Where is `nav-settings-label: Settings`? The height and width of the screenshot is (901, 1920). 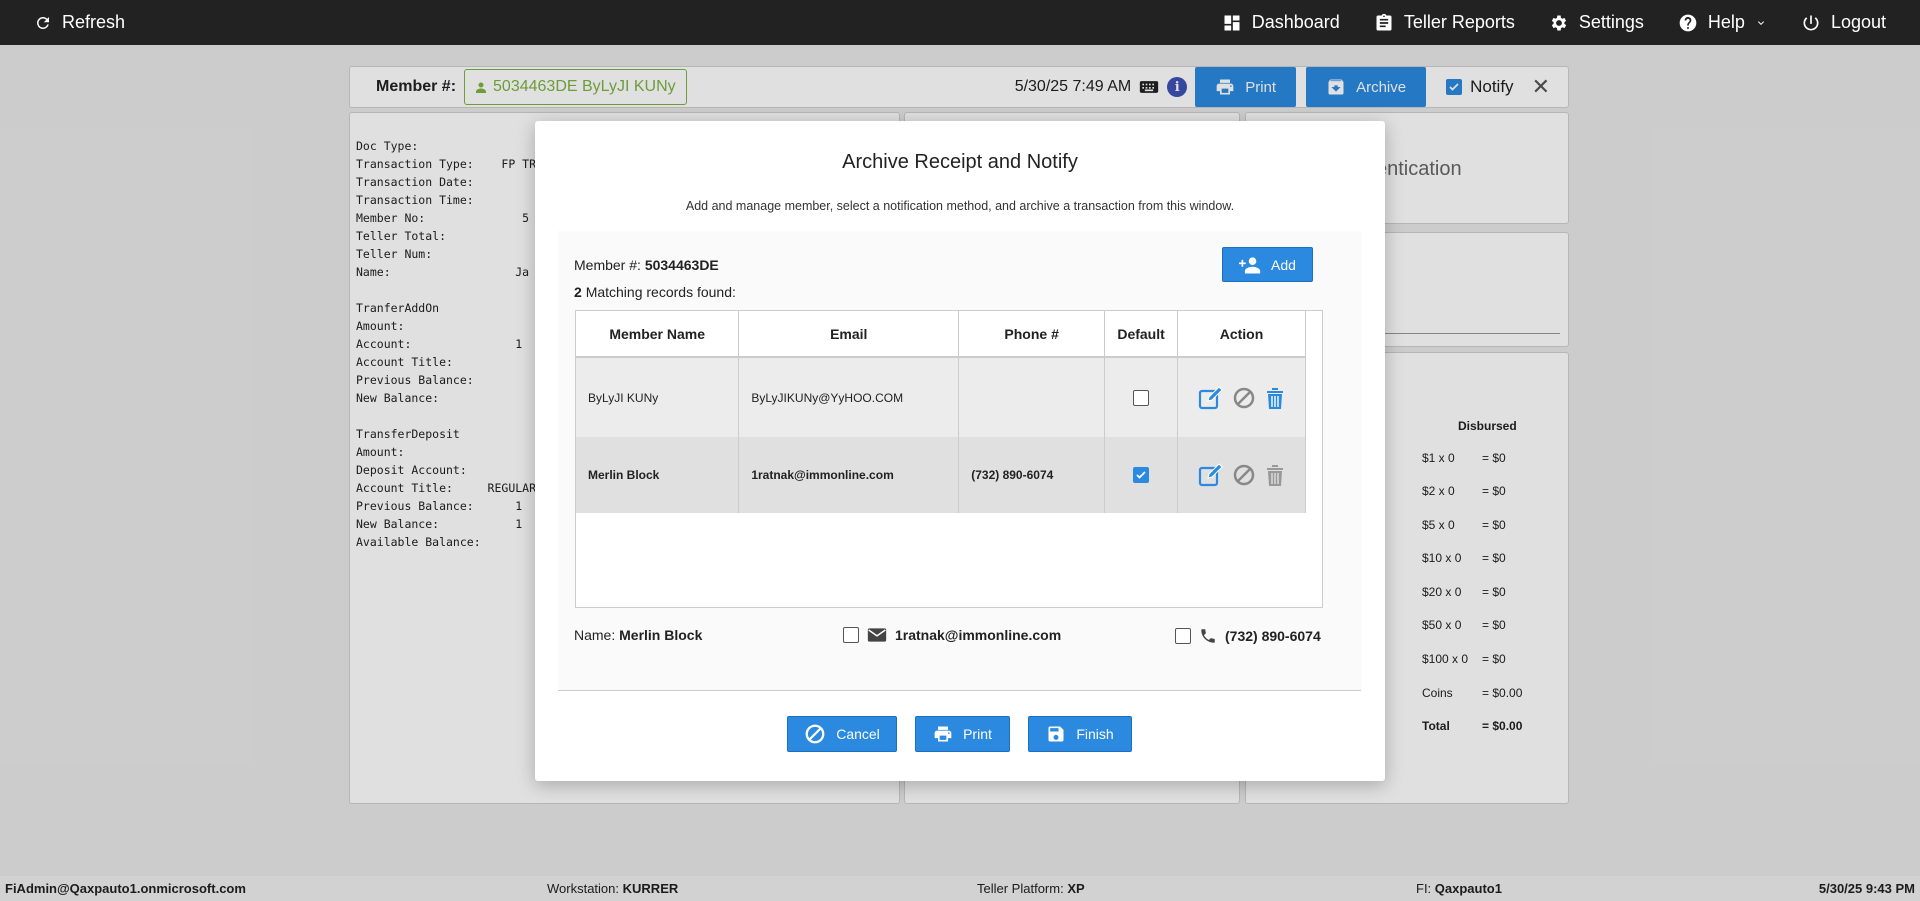 nav-settings-label: Settings is located at coordinates (1611, 22).